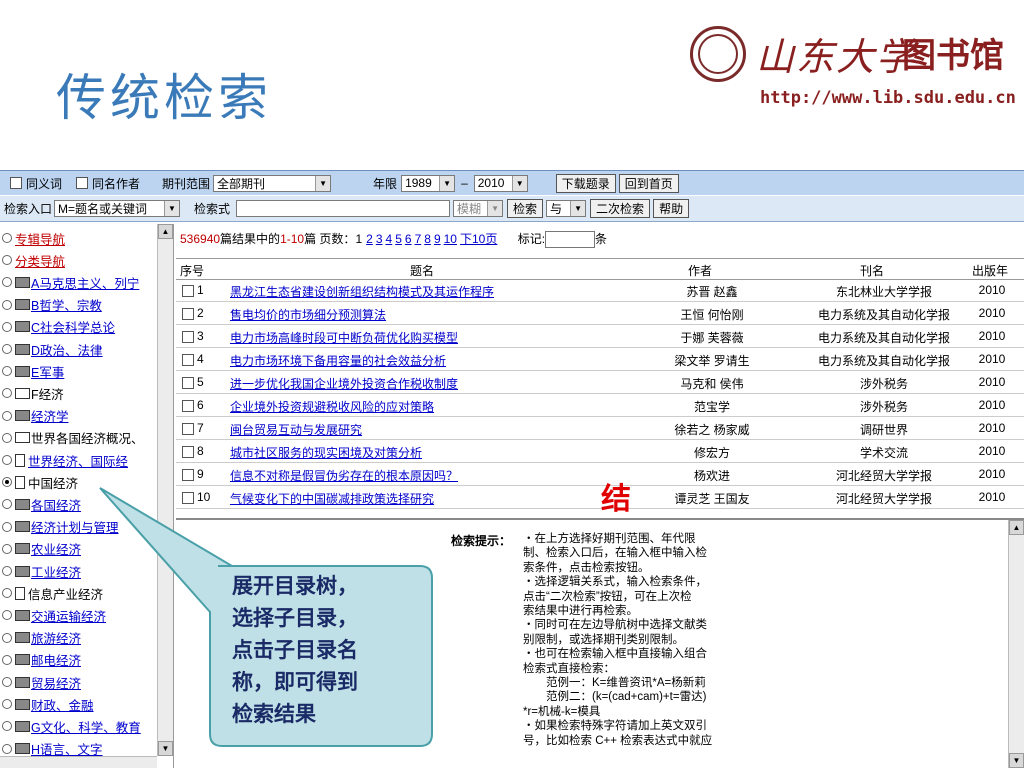 This screenshot has height=768, width=1024. What do you see at coordinates (369, 239) in the screenshot?
I see `page-link: 2` at bounding box center [369, 239].